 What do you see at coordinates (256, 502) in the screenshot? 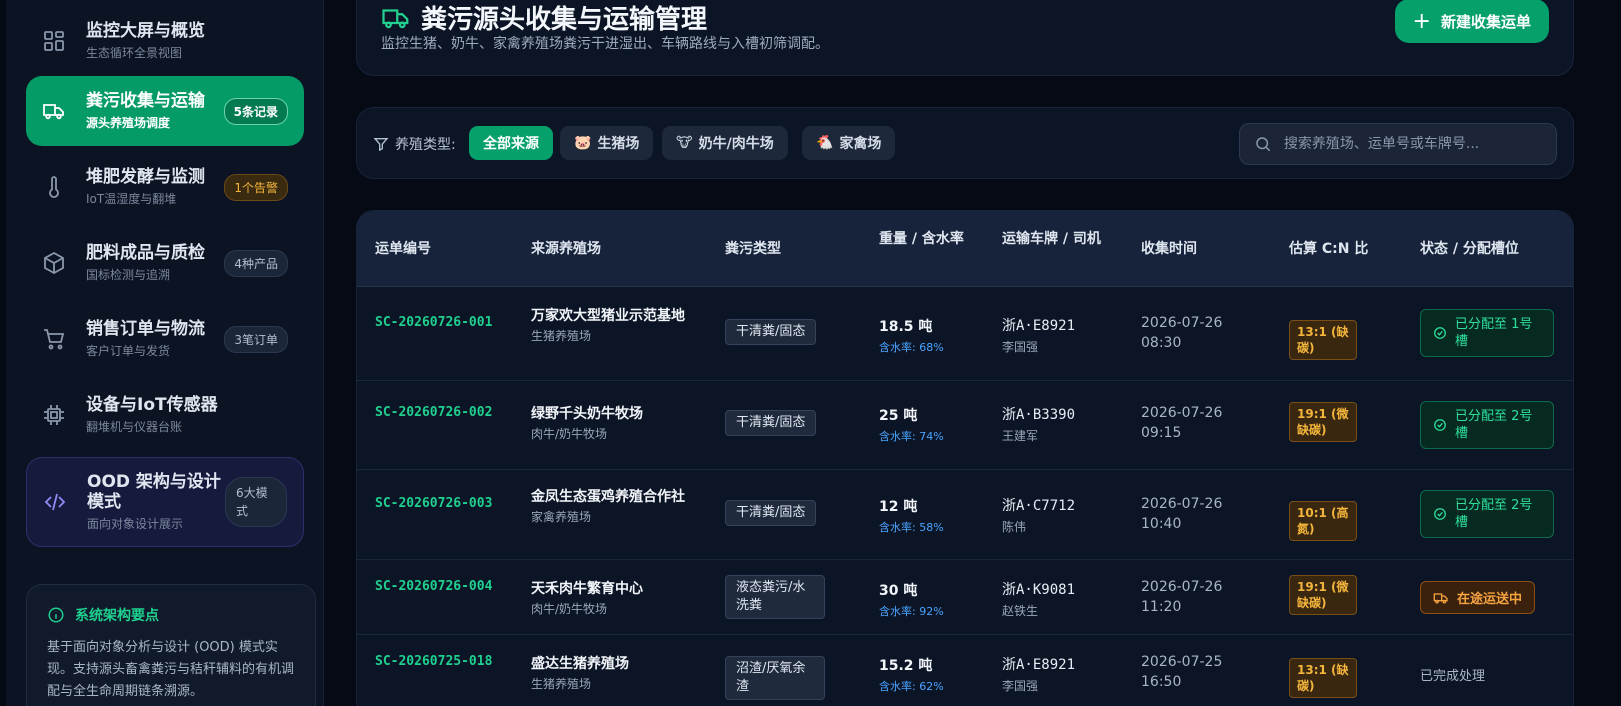
I see `count-badge: 6大模式` at bounding box center [256, 502].